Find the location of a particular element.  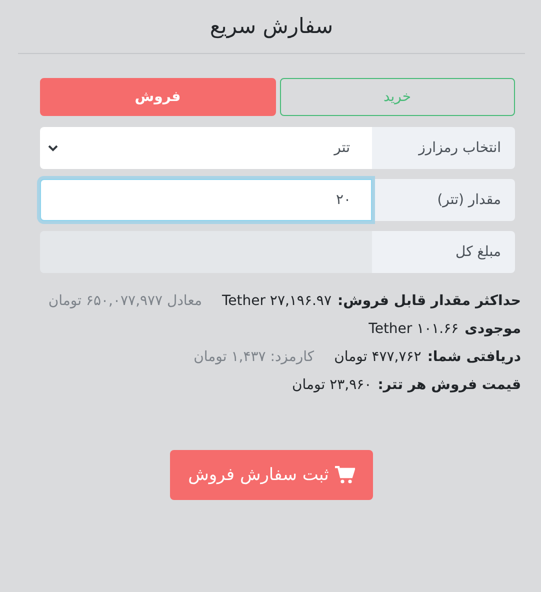

info-label: موجودی is located at coordinates (492, 329).